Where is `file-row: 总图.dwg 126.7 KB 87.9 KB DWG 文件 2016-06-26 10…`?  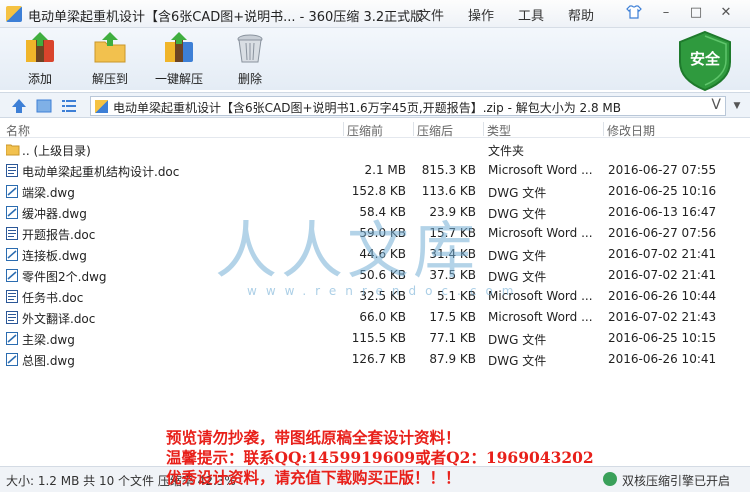 file-row: 总图.dwg 126.7 KB 87.9 KB DWG 文件 2016-06-26 10… is located at coordinates (375, 359).